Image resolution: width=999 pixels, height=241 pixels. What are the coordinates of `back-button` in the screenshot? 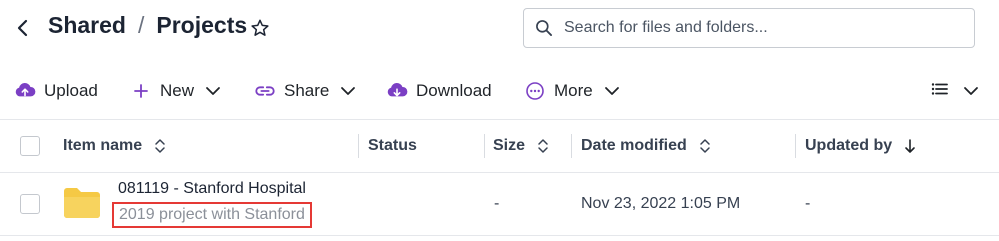 It's located at (23, 28).